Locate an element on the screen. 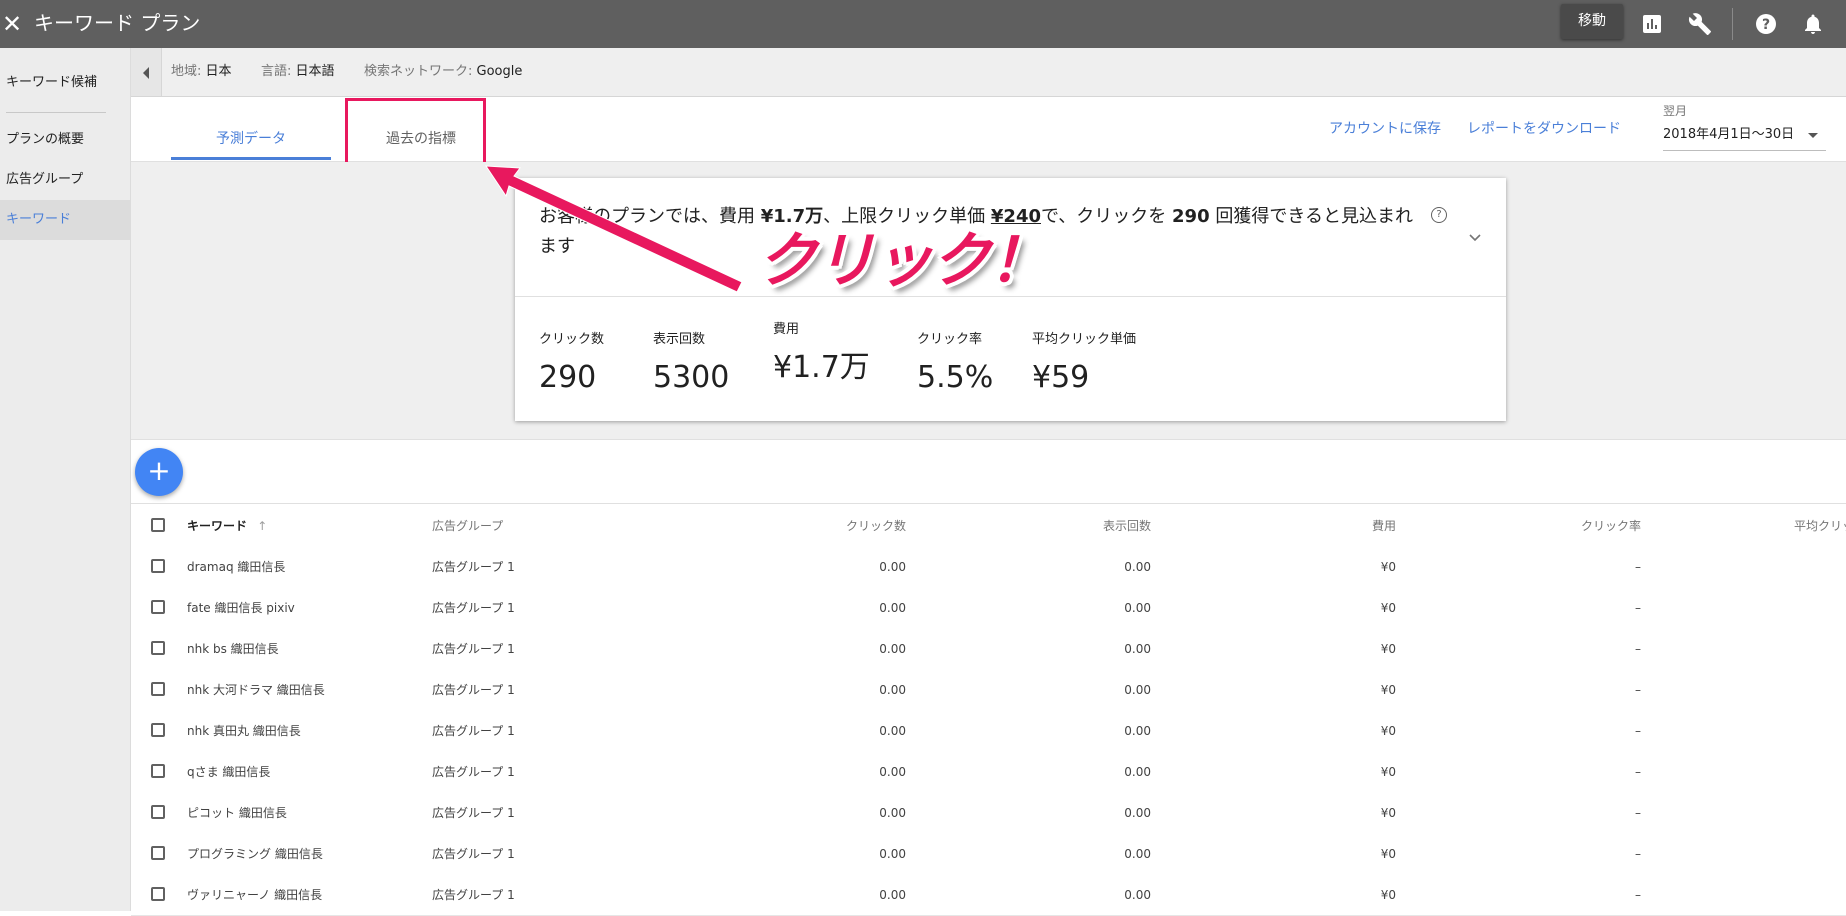  collapse-sidebar-button is located at coordinates (146, 72).